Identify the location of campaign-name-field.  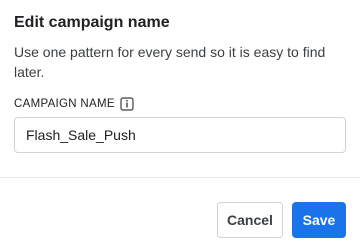
(180, 135).